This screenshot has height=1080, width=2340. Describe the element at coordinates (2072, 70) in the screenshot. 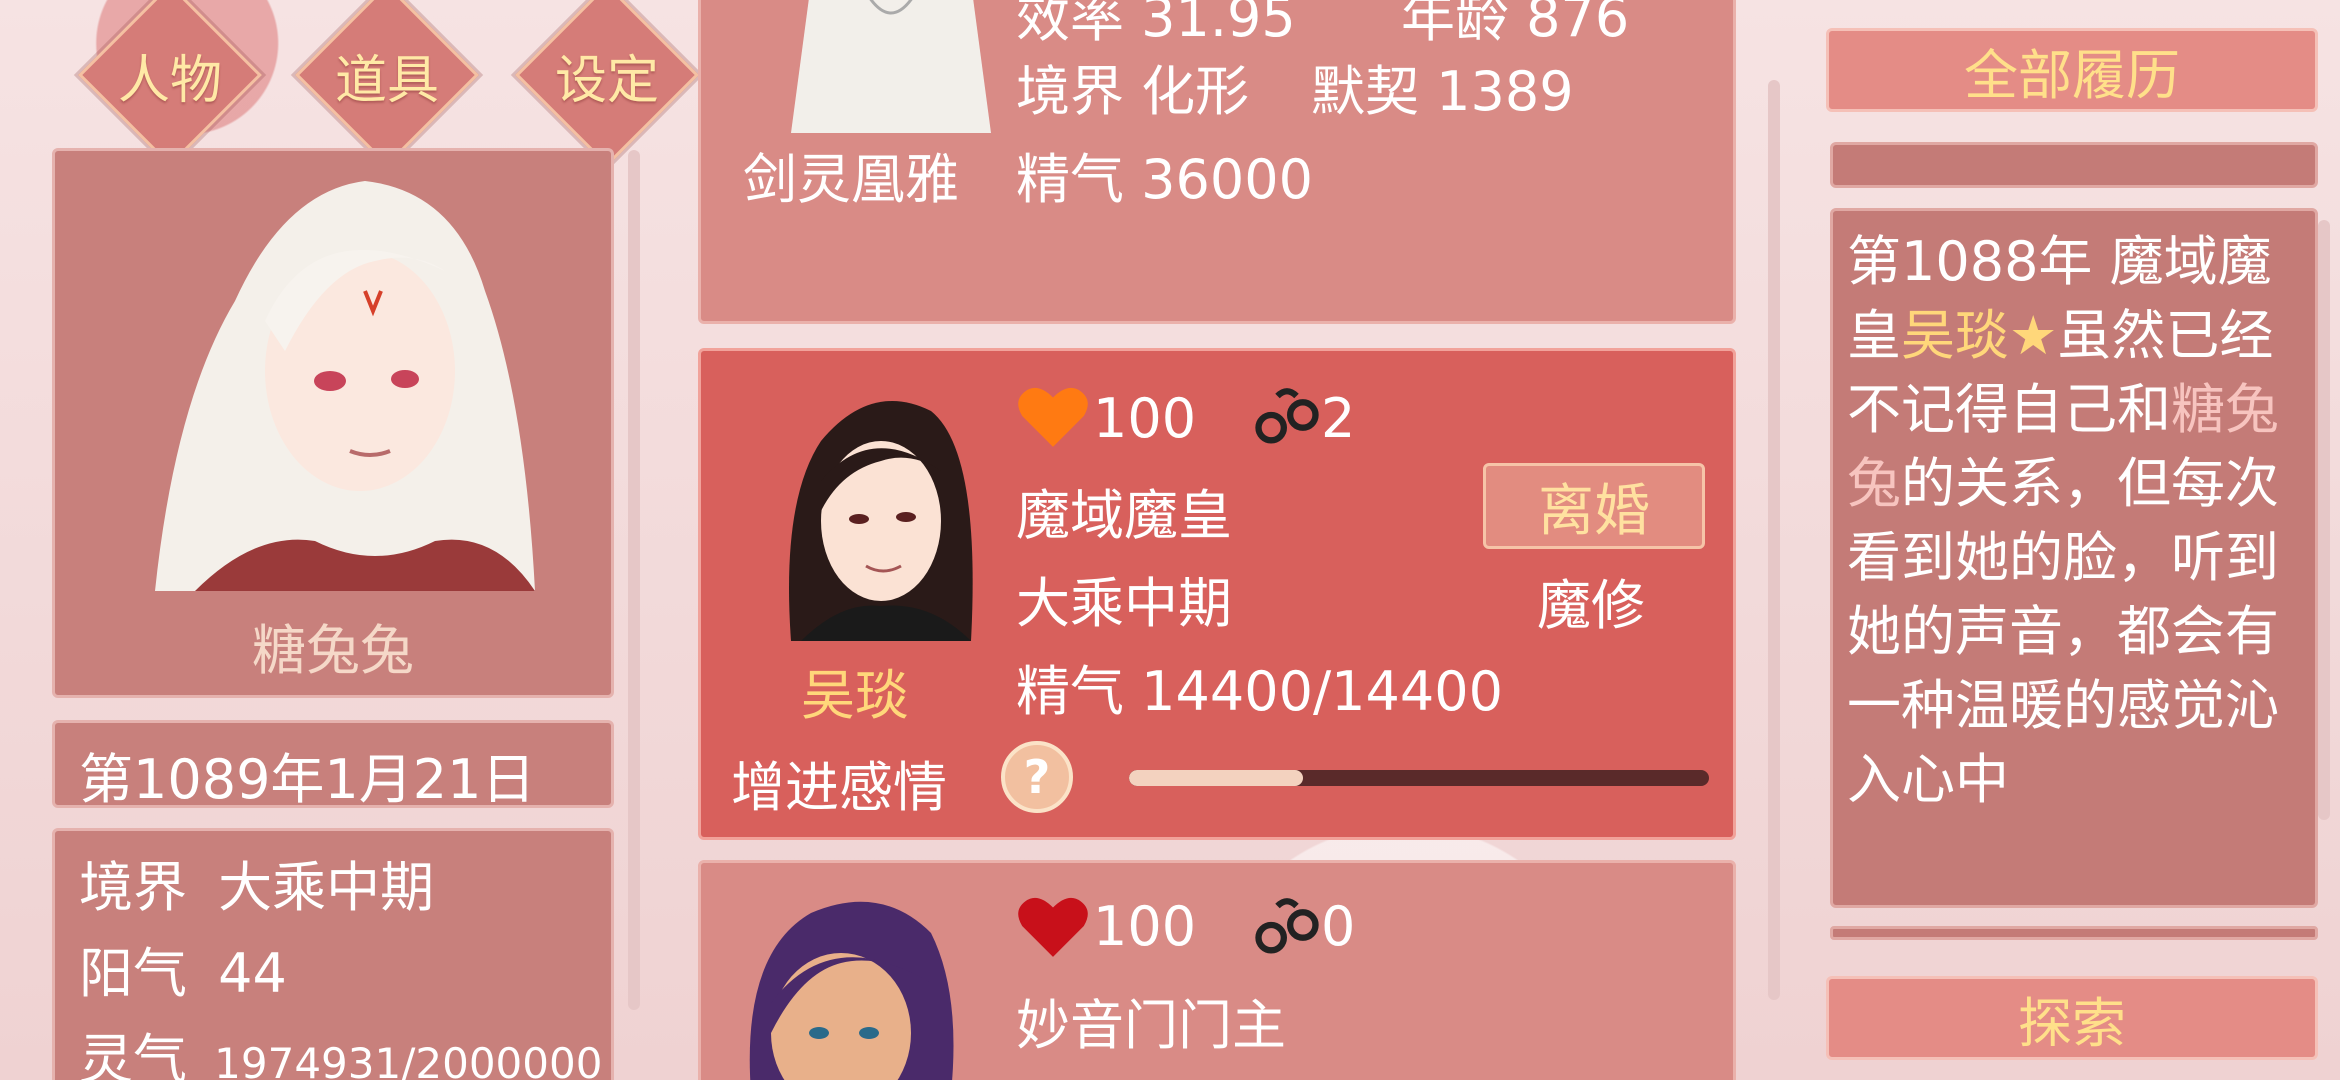

I see `all-history-button: 全部履历` at that location.